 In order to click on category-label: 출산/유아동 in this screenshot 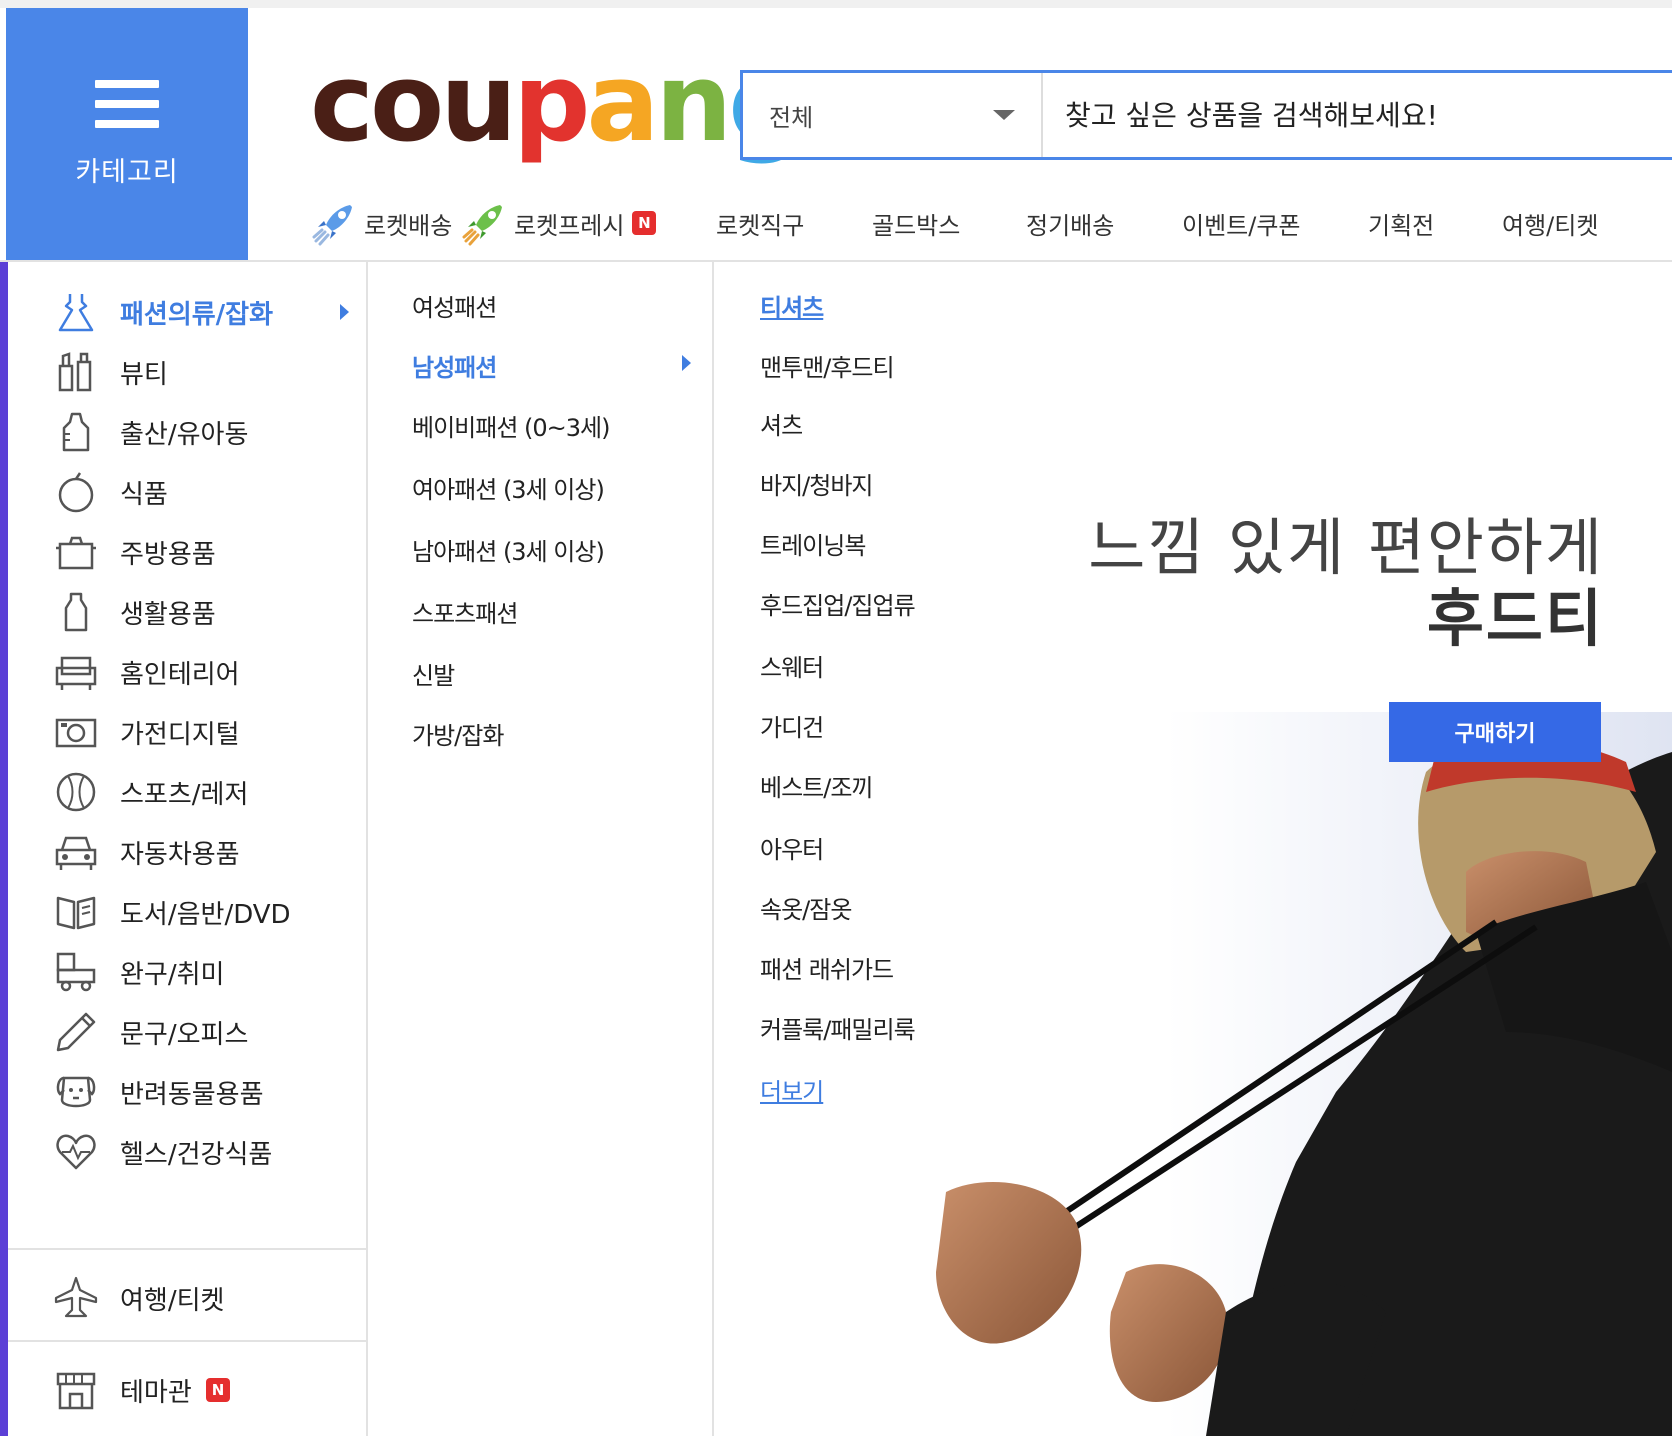, I will do `click(184, 434)`.